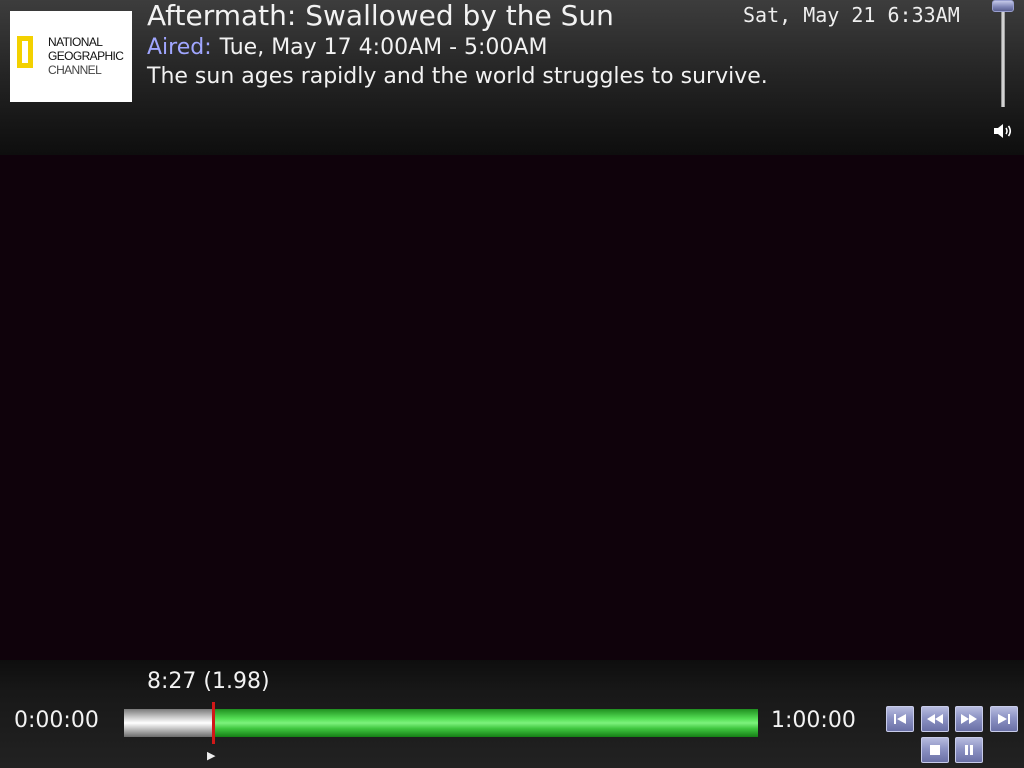  I want to click on progress-watched, so click(168, 723).